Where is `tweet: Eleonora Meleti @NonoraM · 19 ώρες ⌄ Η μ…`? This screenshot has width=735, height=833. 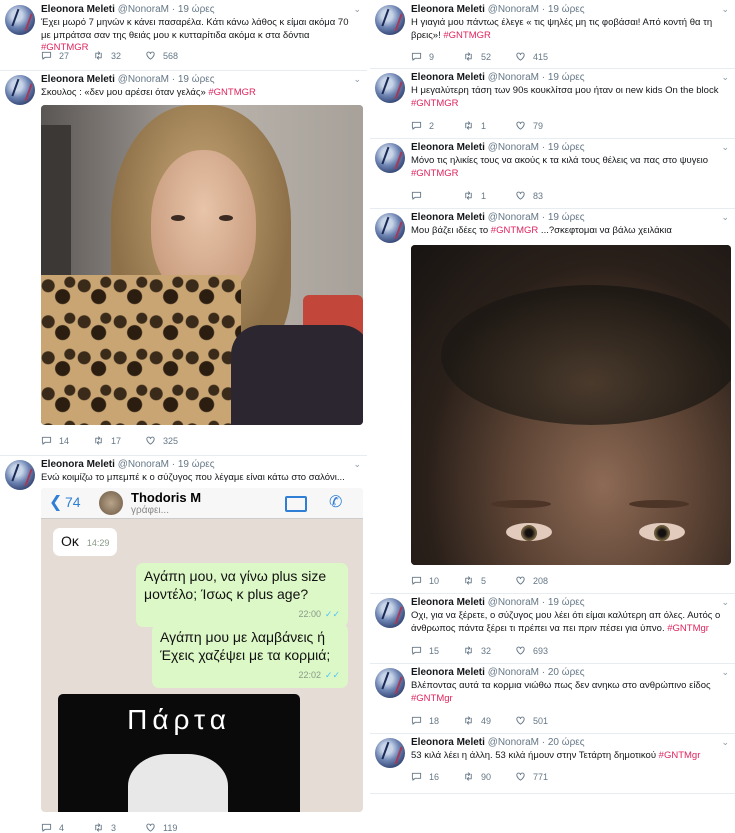
tweet: Eleonora Meleti @NonoraM · 19 ώρες ⌄ Η μ… is located at coordinates (552, 103).